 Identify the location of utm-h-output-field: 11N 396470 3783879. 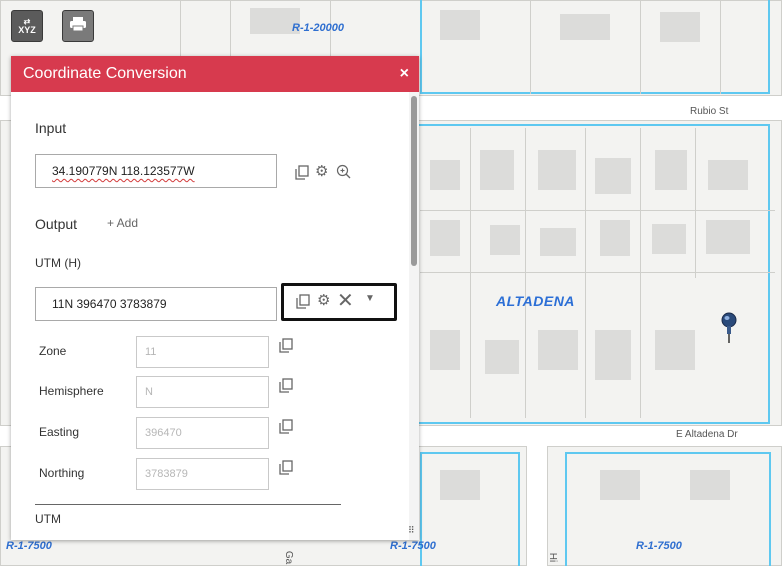
(156, 304).